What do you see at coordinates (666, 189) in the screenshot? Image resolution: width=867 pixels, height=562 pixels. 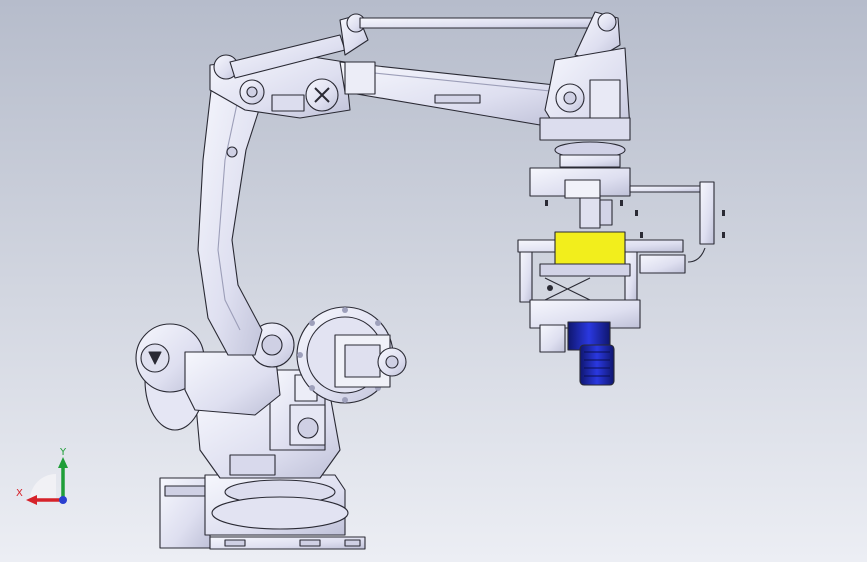 I see `gripper-side-arm` at bounding box center [666, 189].